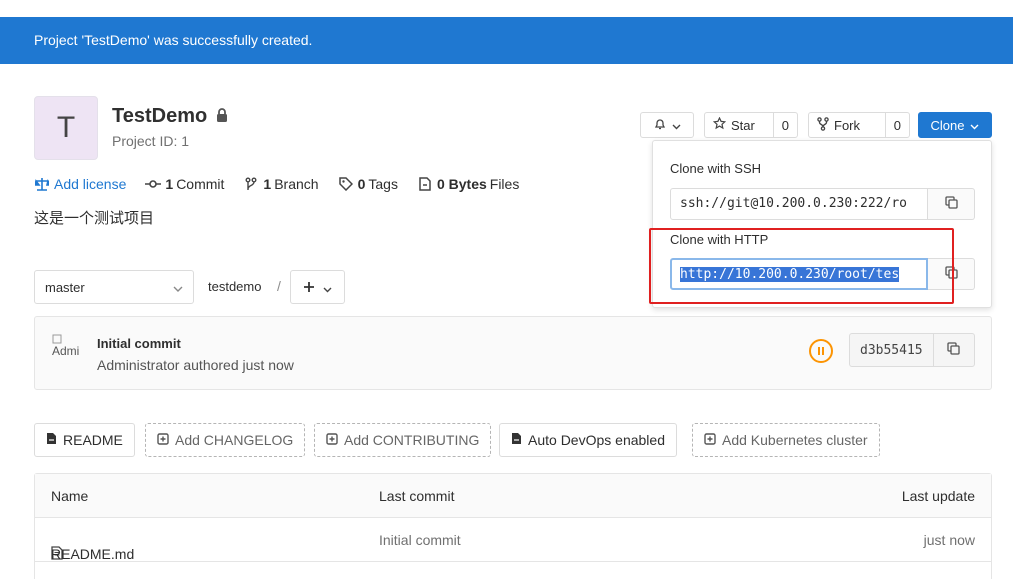 The image size is (1013, 579). What do you see at coordinates (751, 125) in the screenshot?
I see `star-button: Star 0` at bounding box center [751, 125].